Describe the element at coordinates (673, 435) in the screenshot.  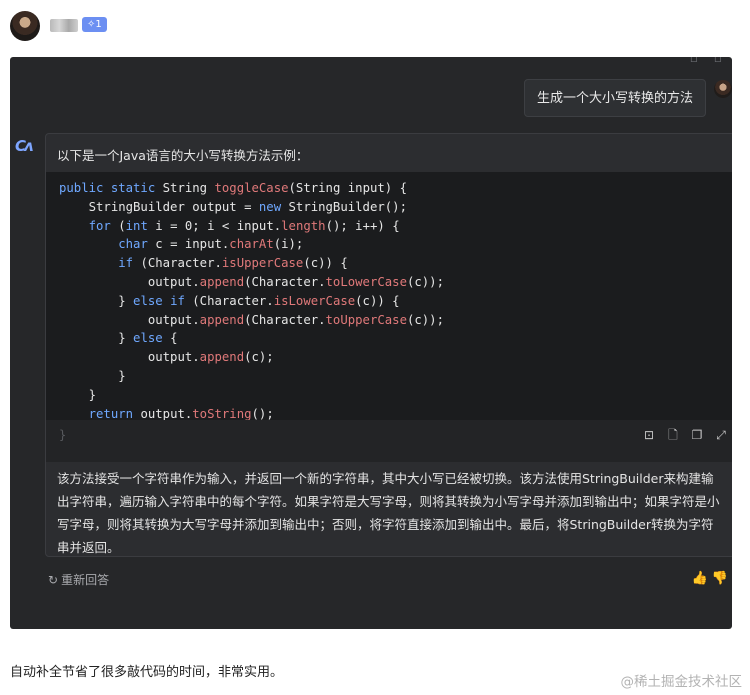
I see `new-file-icon: 🗋` at that location.